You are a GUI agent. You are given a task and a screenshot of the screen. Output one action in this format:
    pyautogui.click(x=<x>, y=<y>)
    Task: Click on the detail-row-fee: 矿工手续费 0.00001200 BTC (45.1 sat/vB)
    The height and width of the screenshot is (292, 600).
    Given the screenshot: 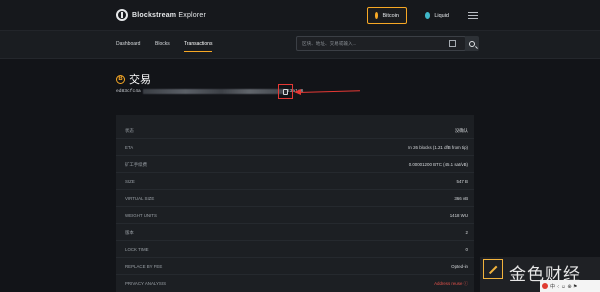 What is the action you would take?
    pyautogui.click(x=295, y=164)
    